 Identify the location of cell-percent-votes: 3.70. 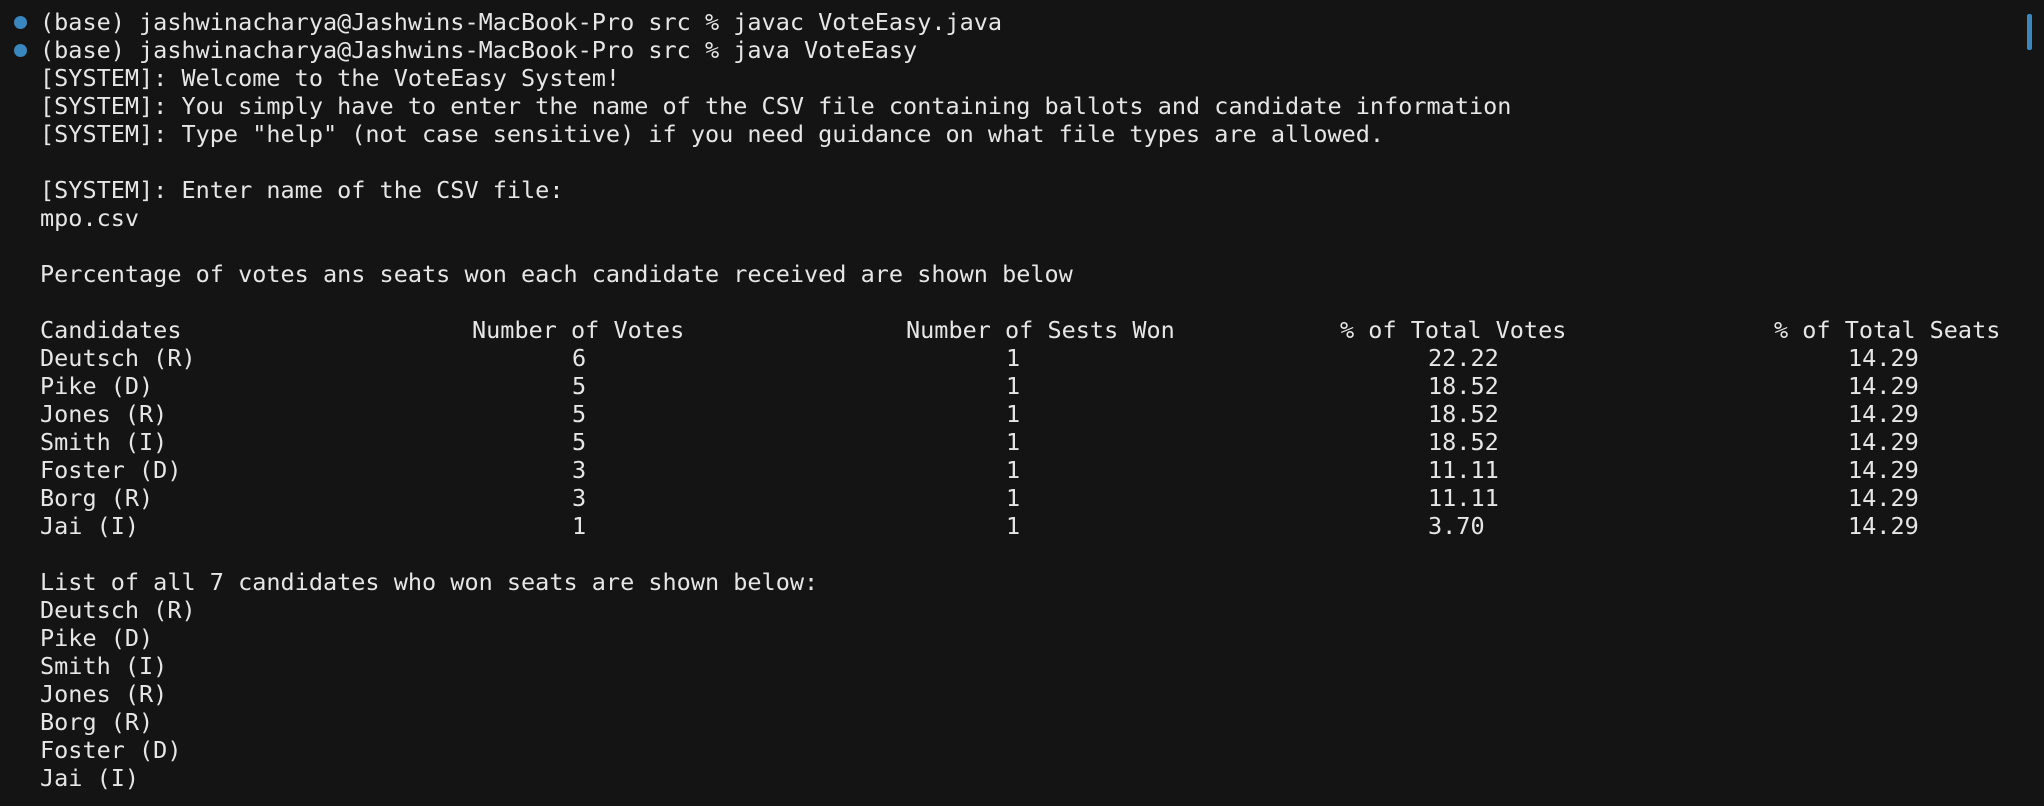
(1456, 526).